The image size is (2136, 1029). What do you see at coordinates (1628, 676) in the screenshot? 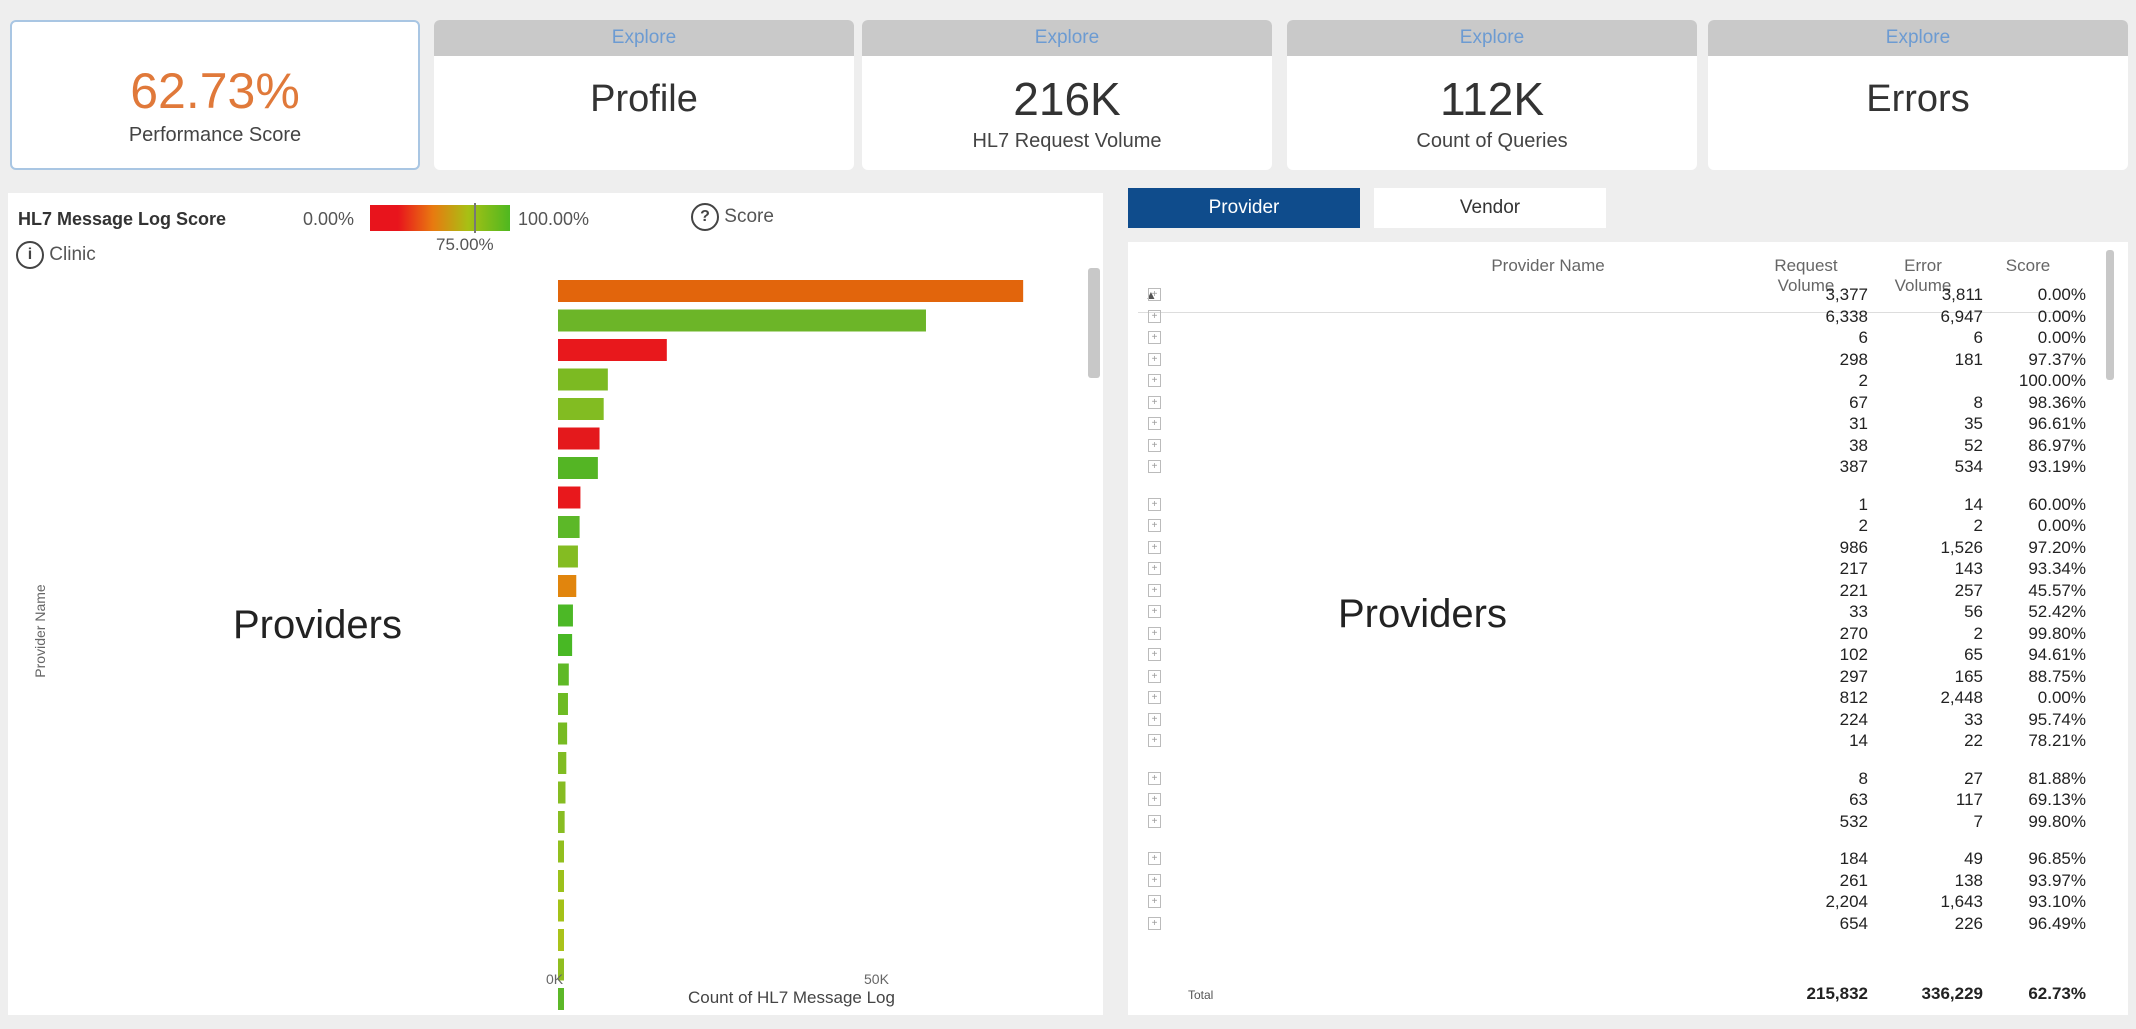
I see `table-row: +297 165 88.75%` at bounding box center [1628, 676].